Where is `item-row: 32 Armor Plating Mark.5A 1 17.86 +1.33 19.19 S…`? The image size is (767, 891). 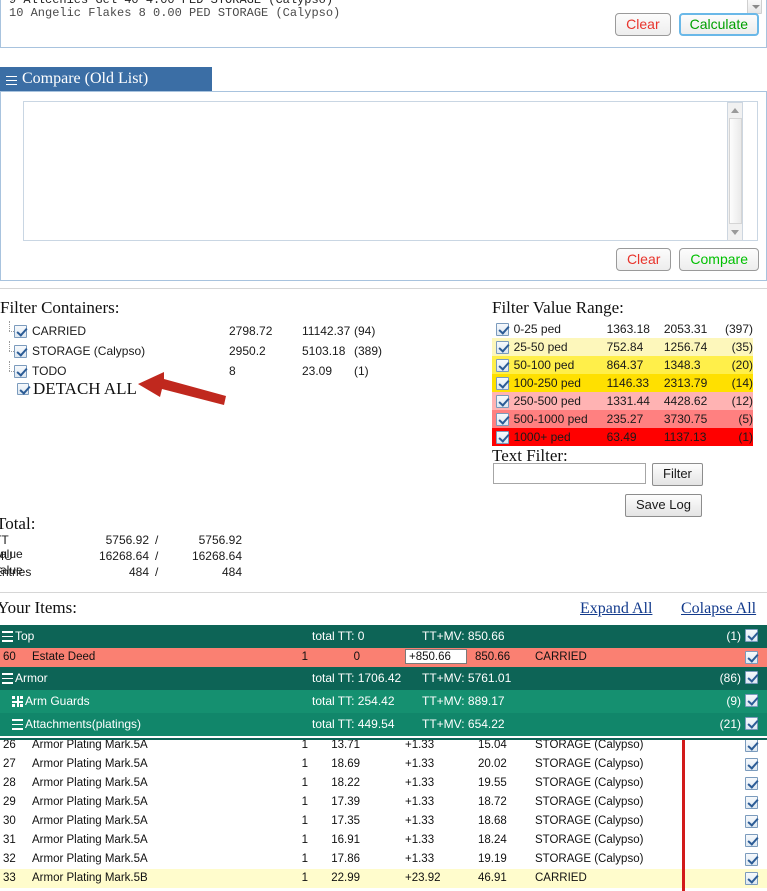
item-row: 32 Armor Plating Mark.5A 1 17.86 +1.33 19.19 S… is located at coordinates (383, 859).